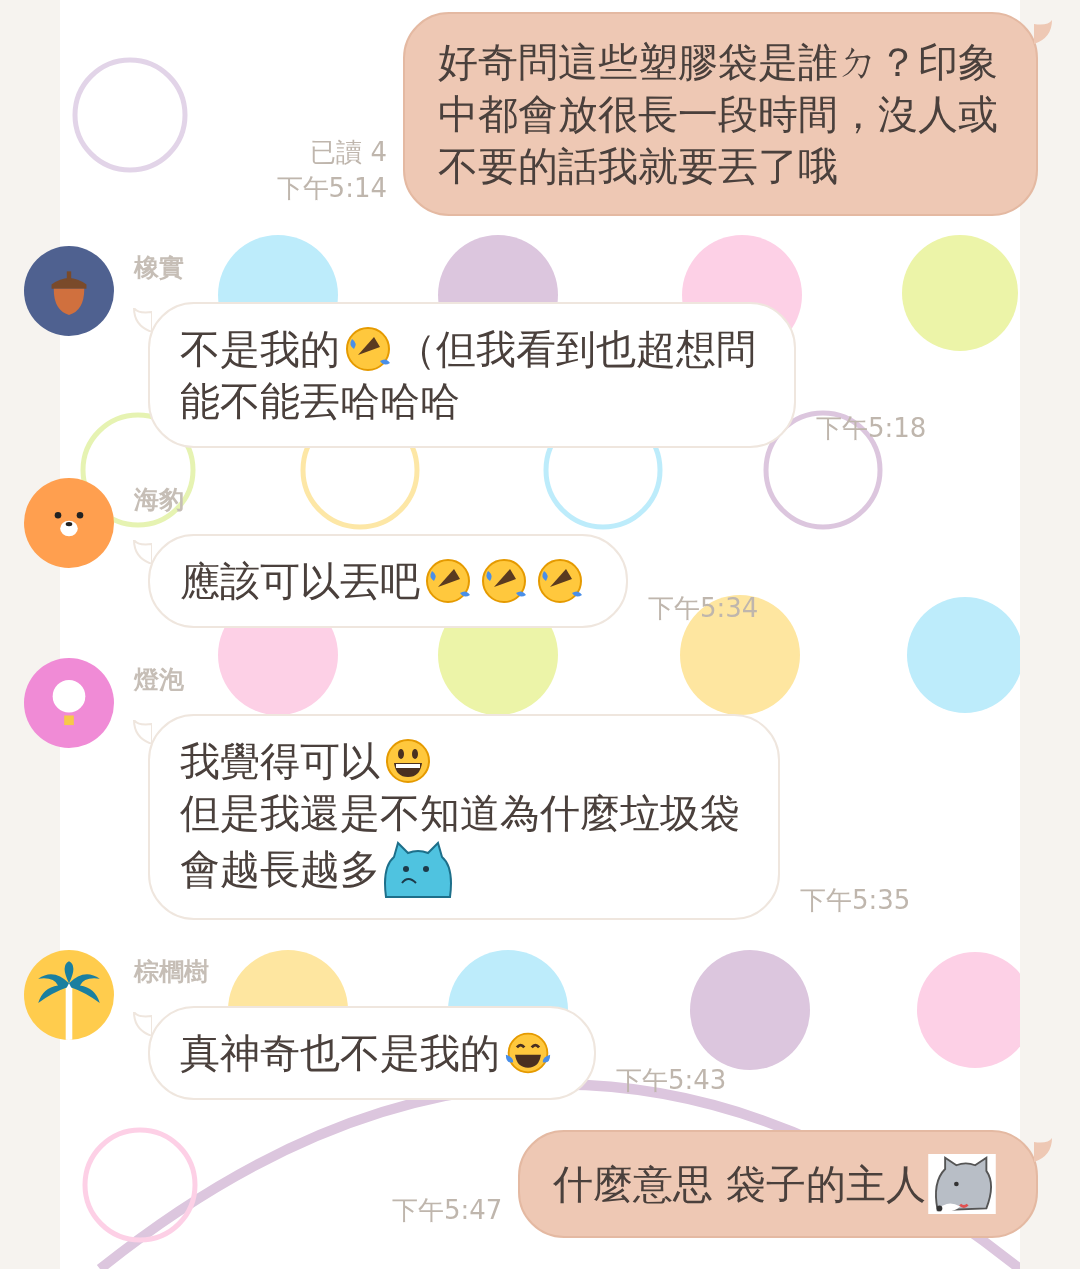  I want to click on read-receipt: 已讀 4, so click(348, 152).